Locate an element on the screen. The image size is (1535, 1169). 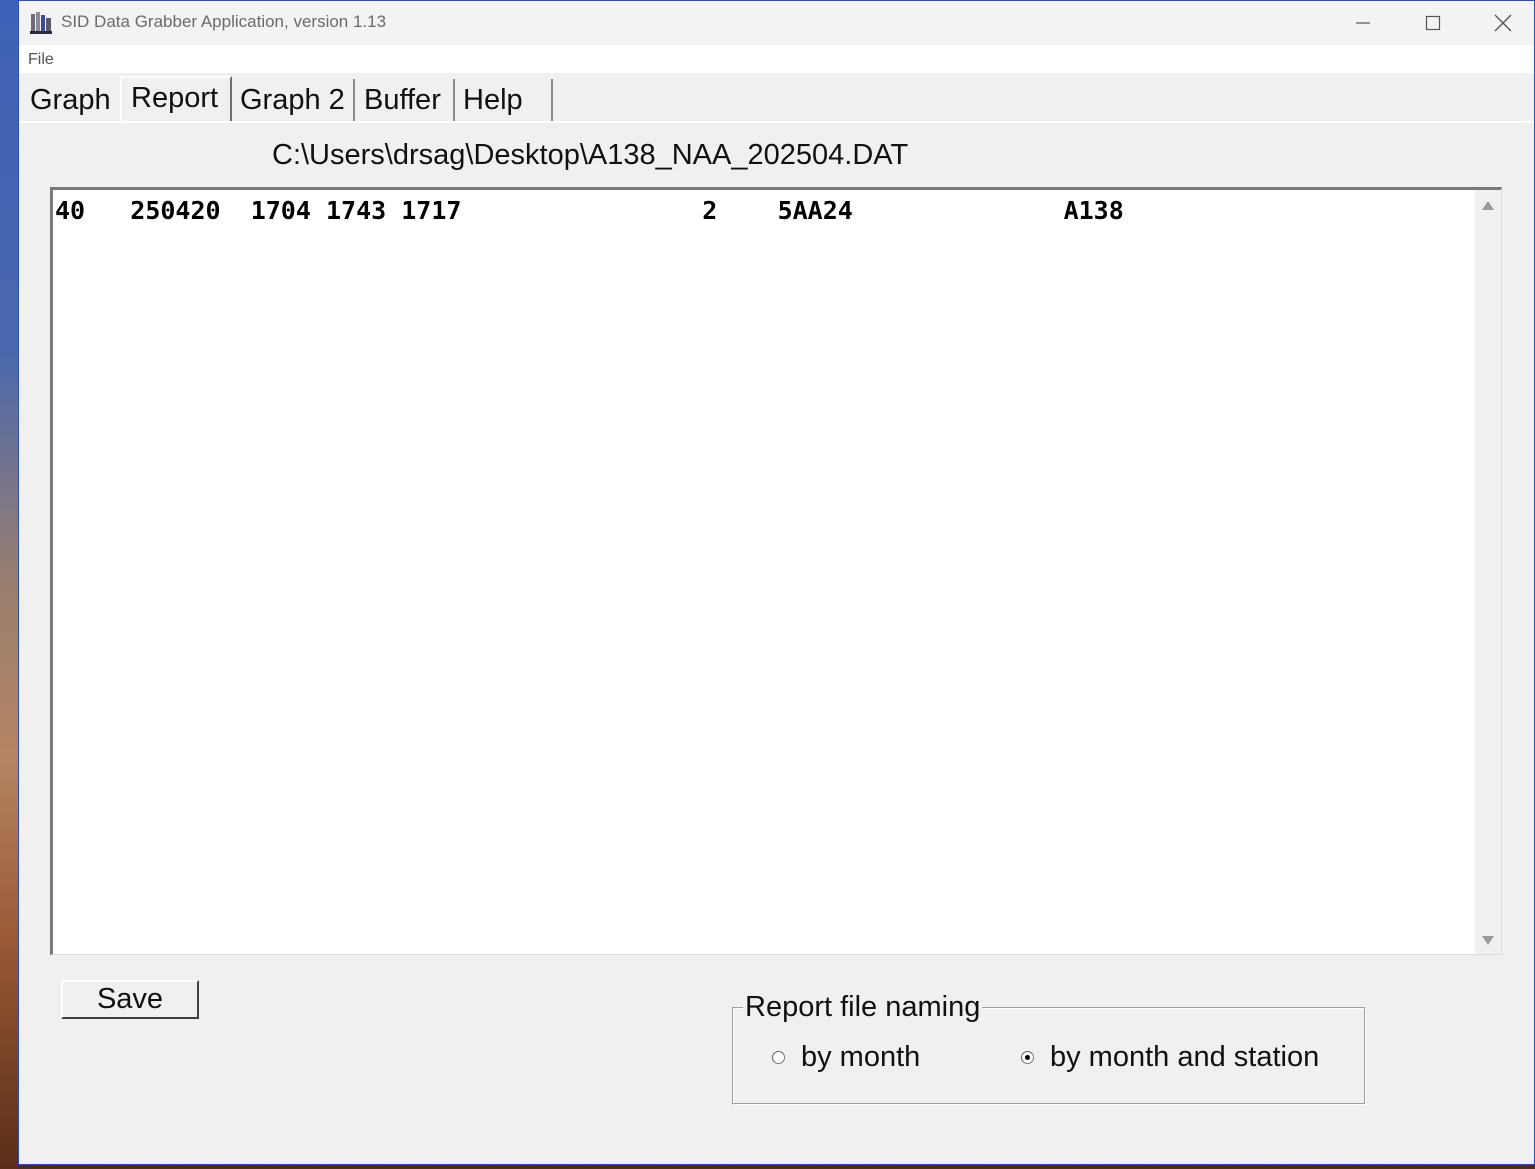
radio-label: by month and station is located at coordinates (1185, 1056).